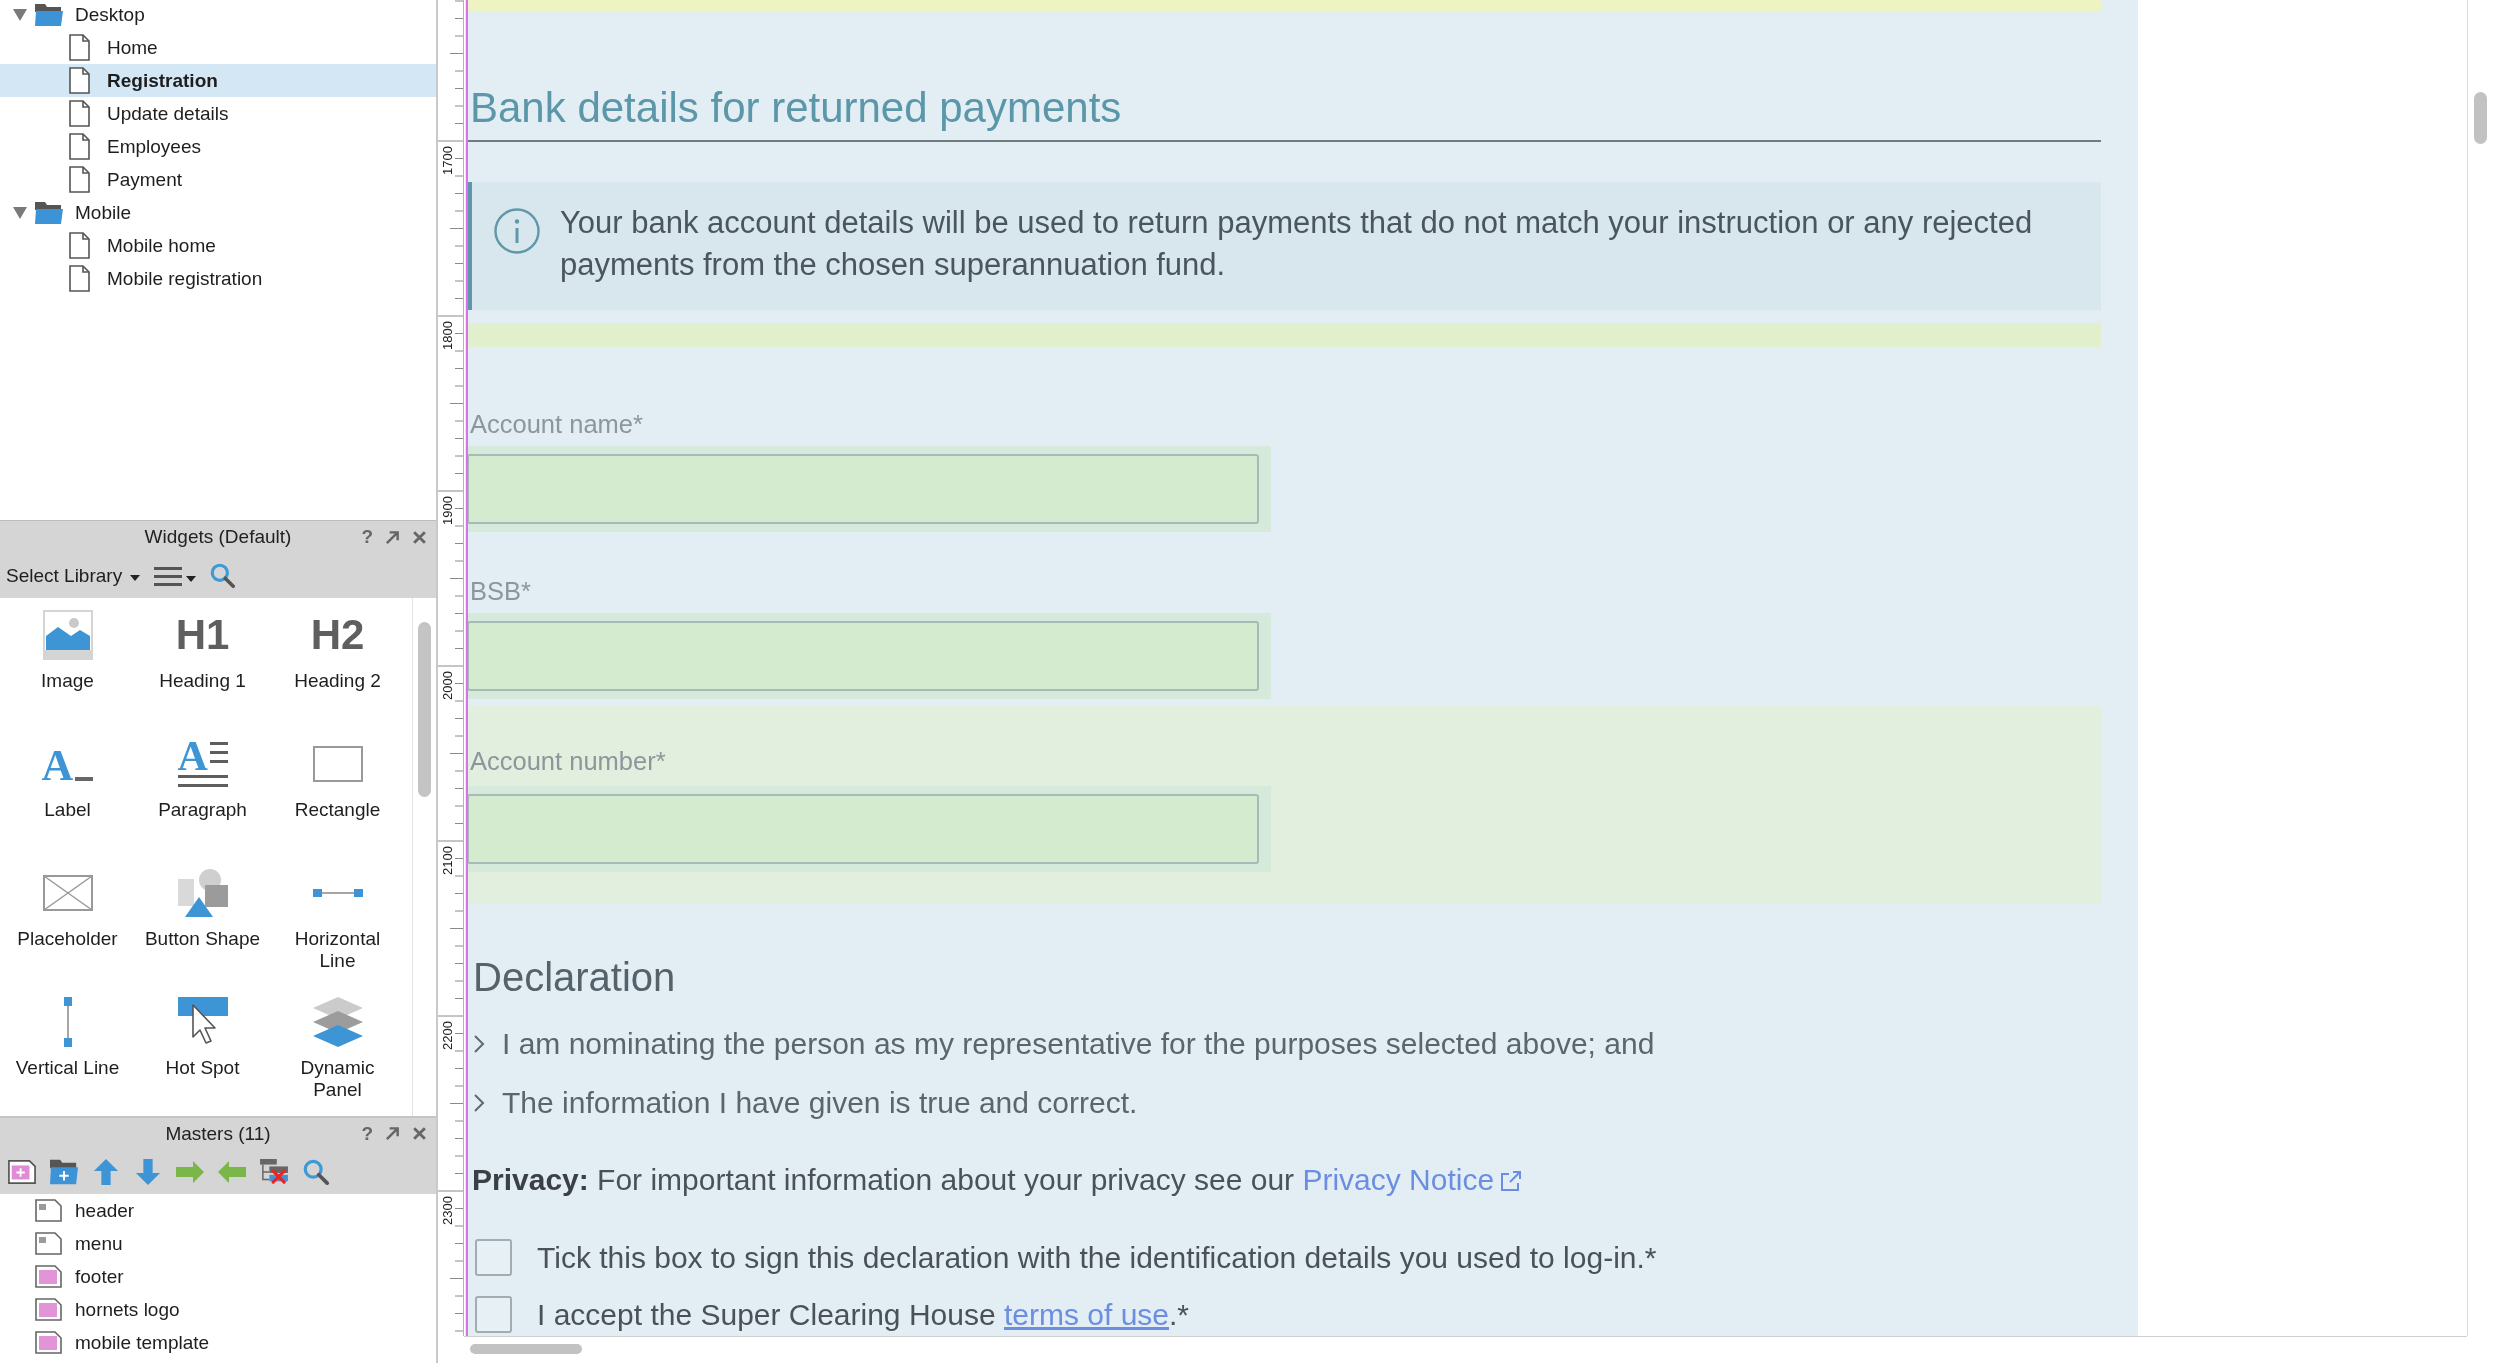  I want to click on placeholder-icon, so click(67, 893).